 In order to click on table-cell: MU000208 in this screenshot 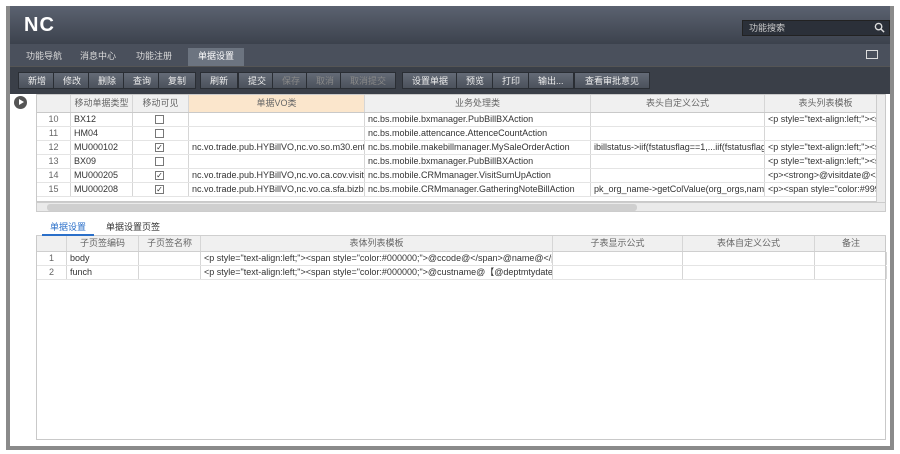, I will do `click(102, 189)`.